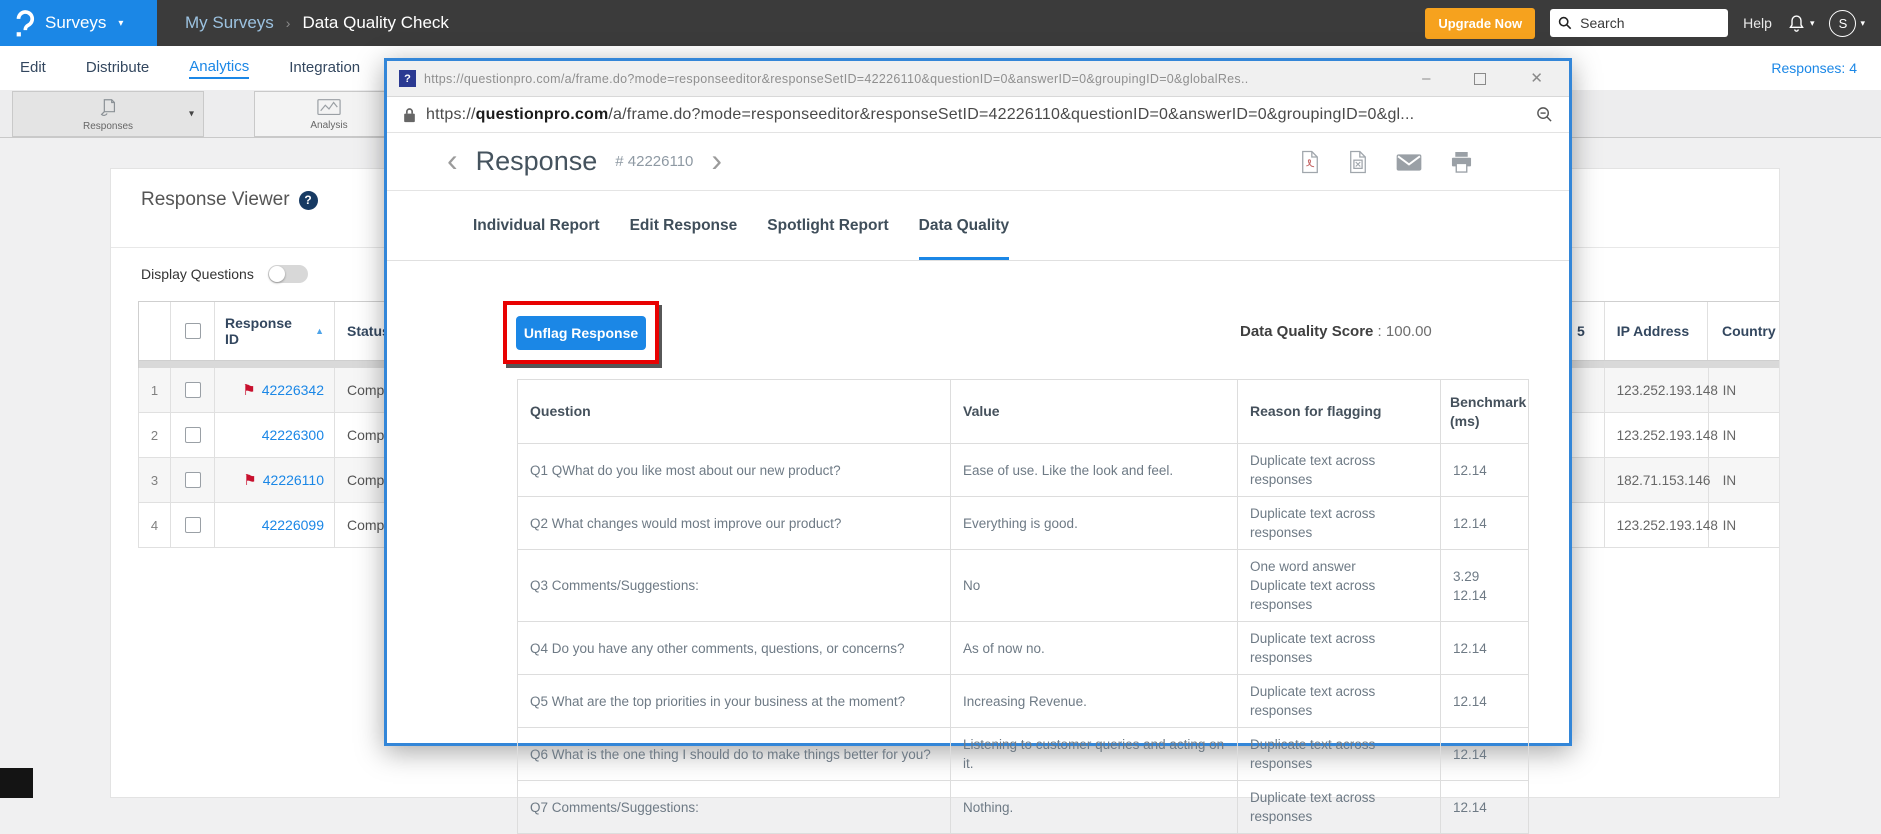 The width and height of the screenshot is (1881, 834). I want to click on row-number: 3, so click(155, 480).